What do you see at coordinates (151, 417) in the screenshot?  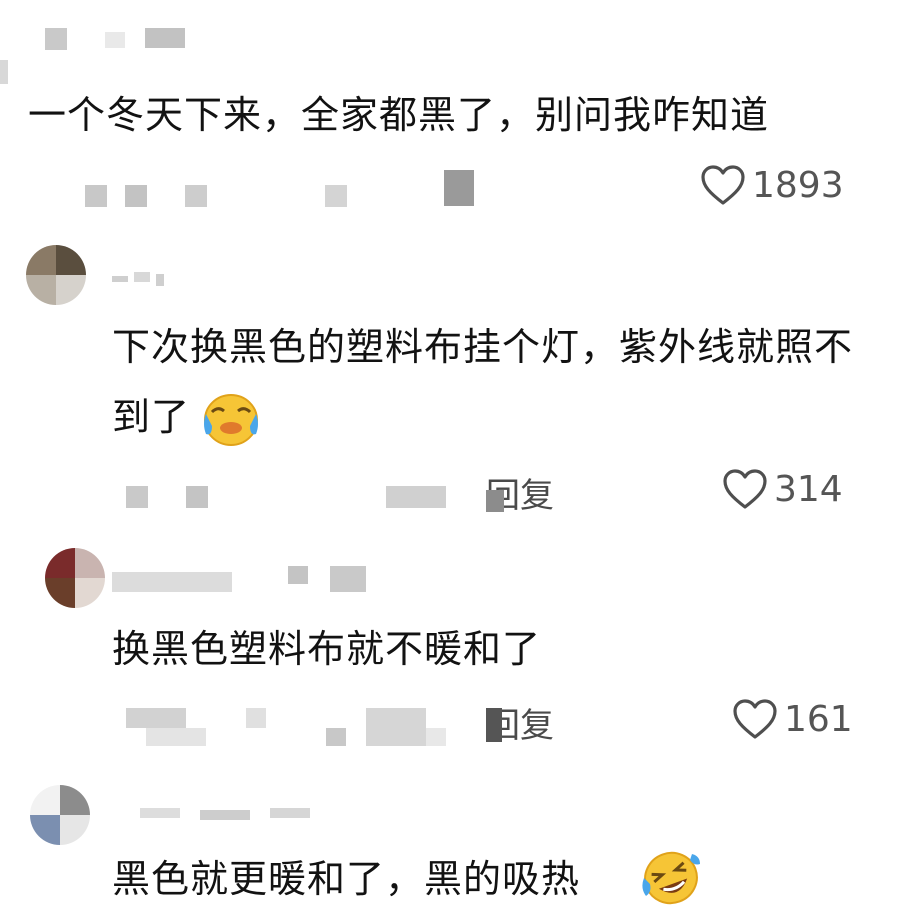 I see `comment-text-line-2: 到了` at bounding box center [151, 417].